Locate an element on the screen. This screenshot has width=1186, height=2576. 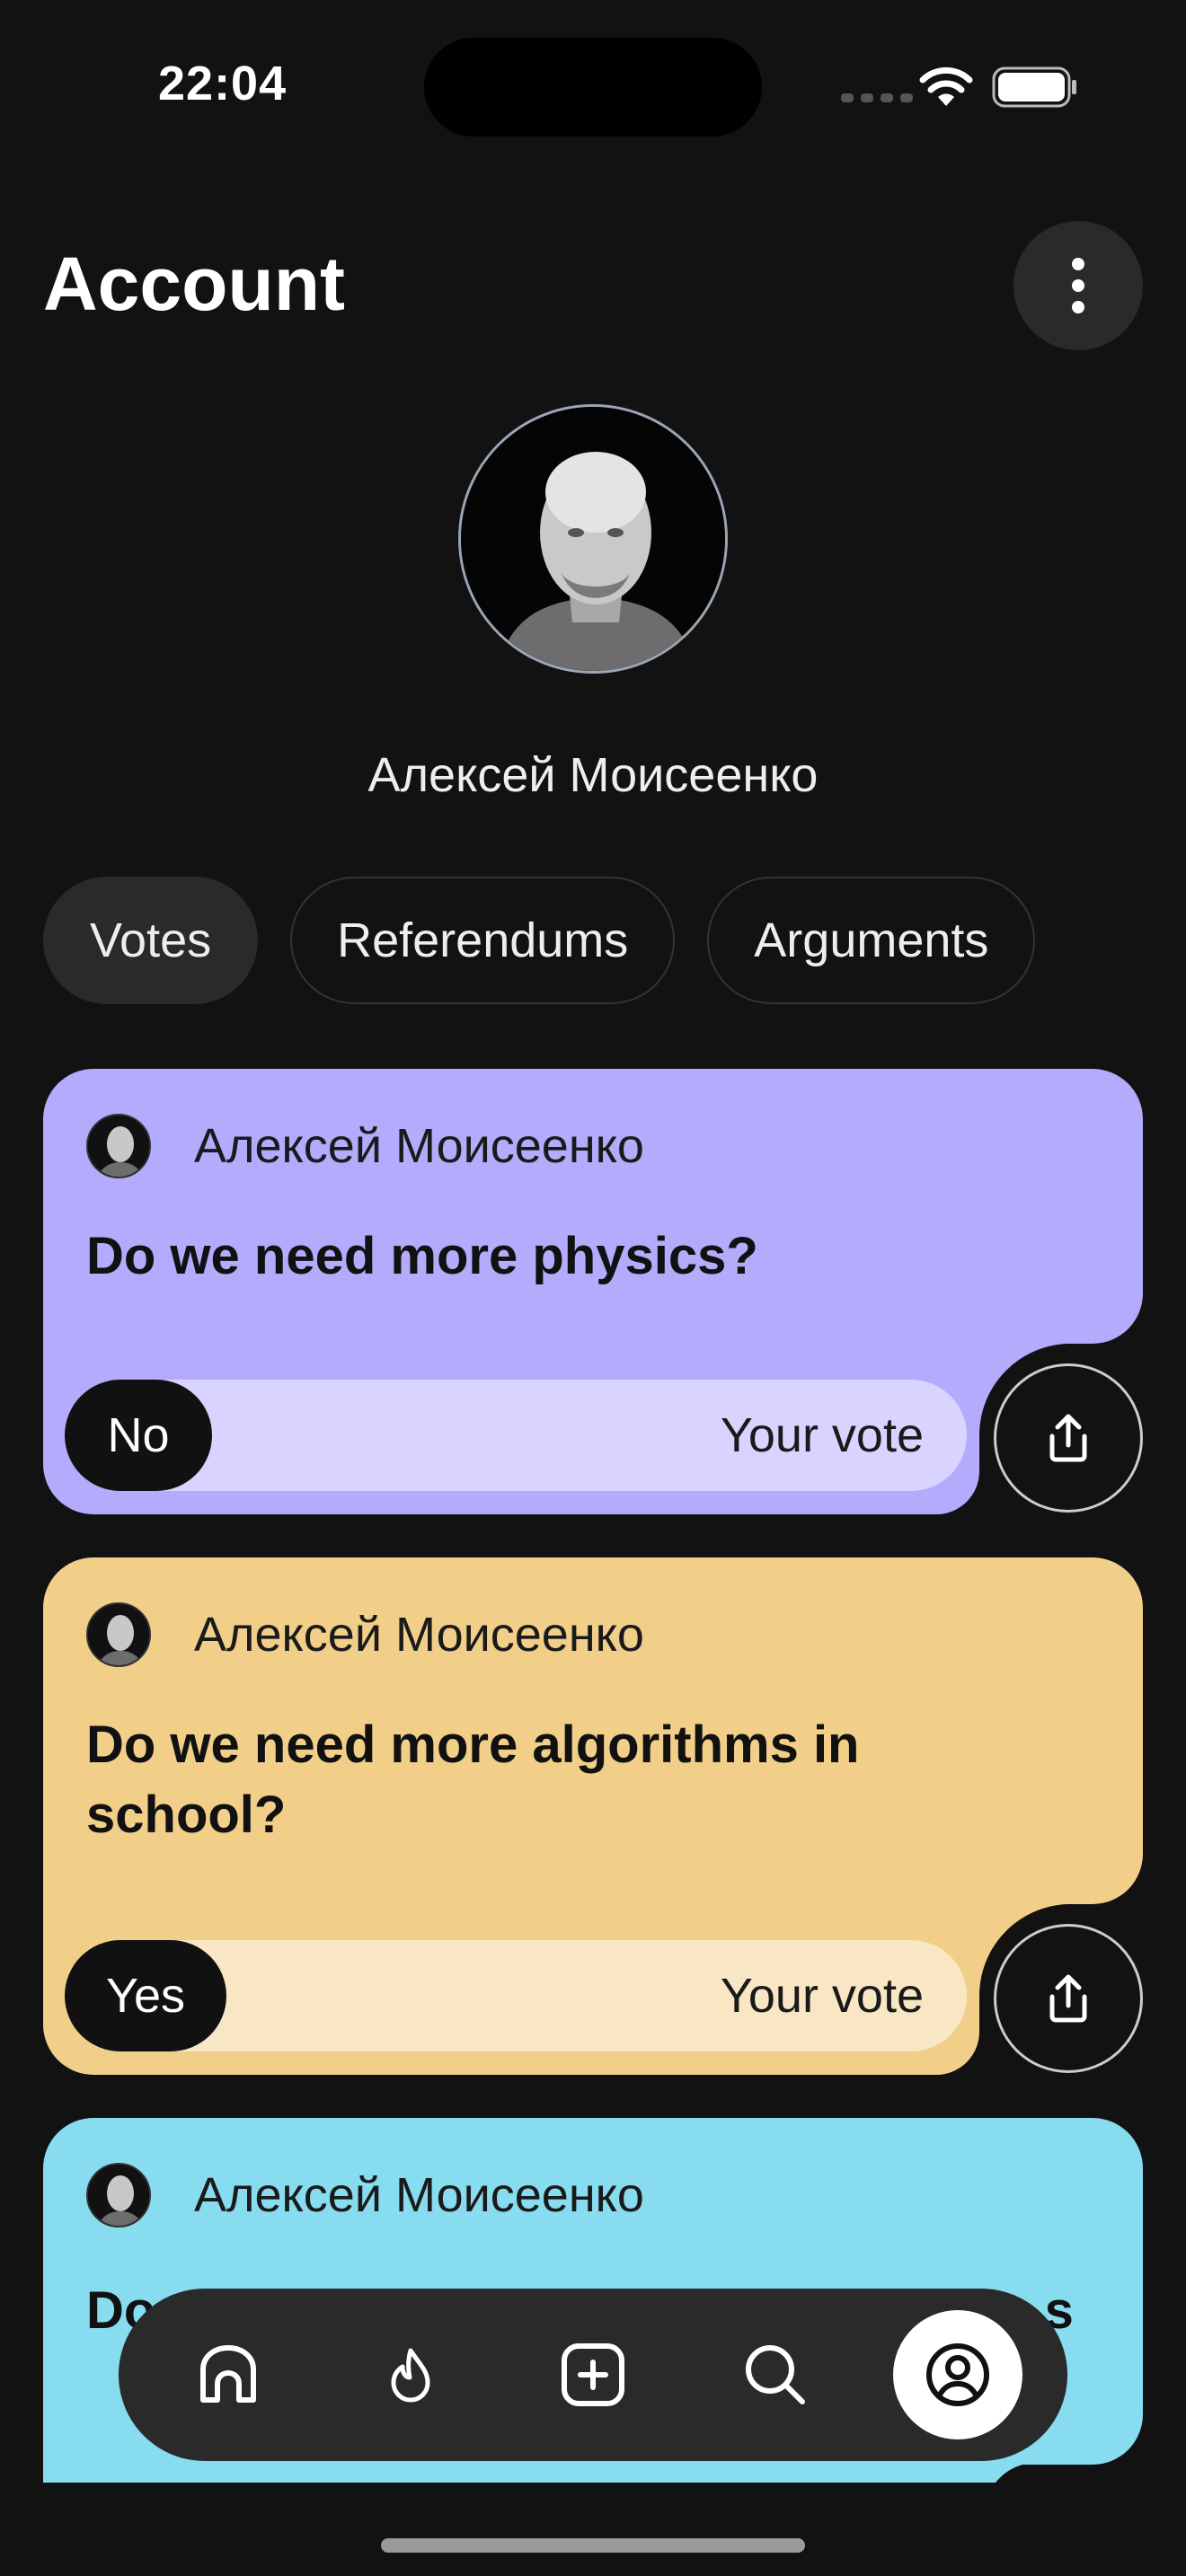
profile-icon is located at coordinates (958, 2374).